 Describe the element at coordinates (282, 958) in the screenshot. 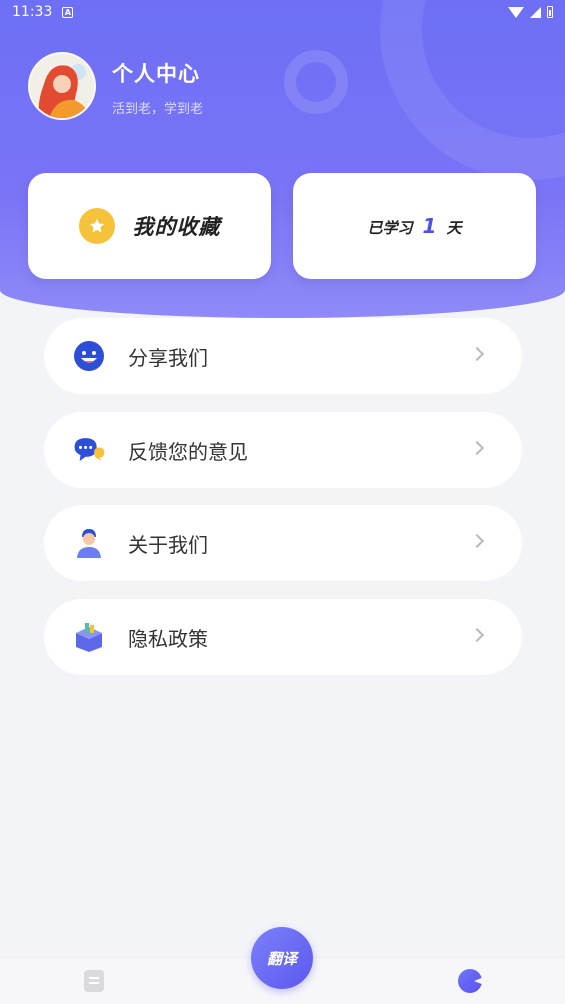

I see `translate-button: 翻译` at that location.